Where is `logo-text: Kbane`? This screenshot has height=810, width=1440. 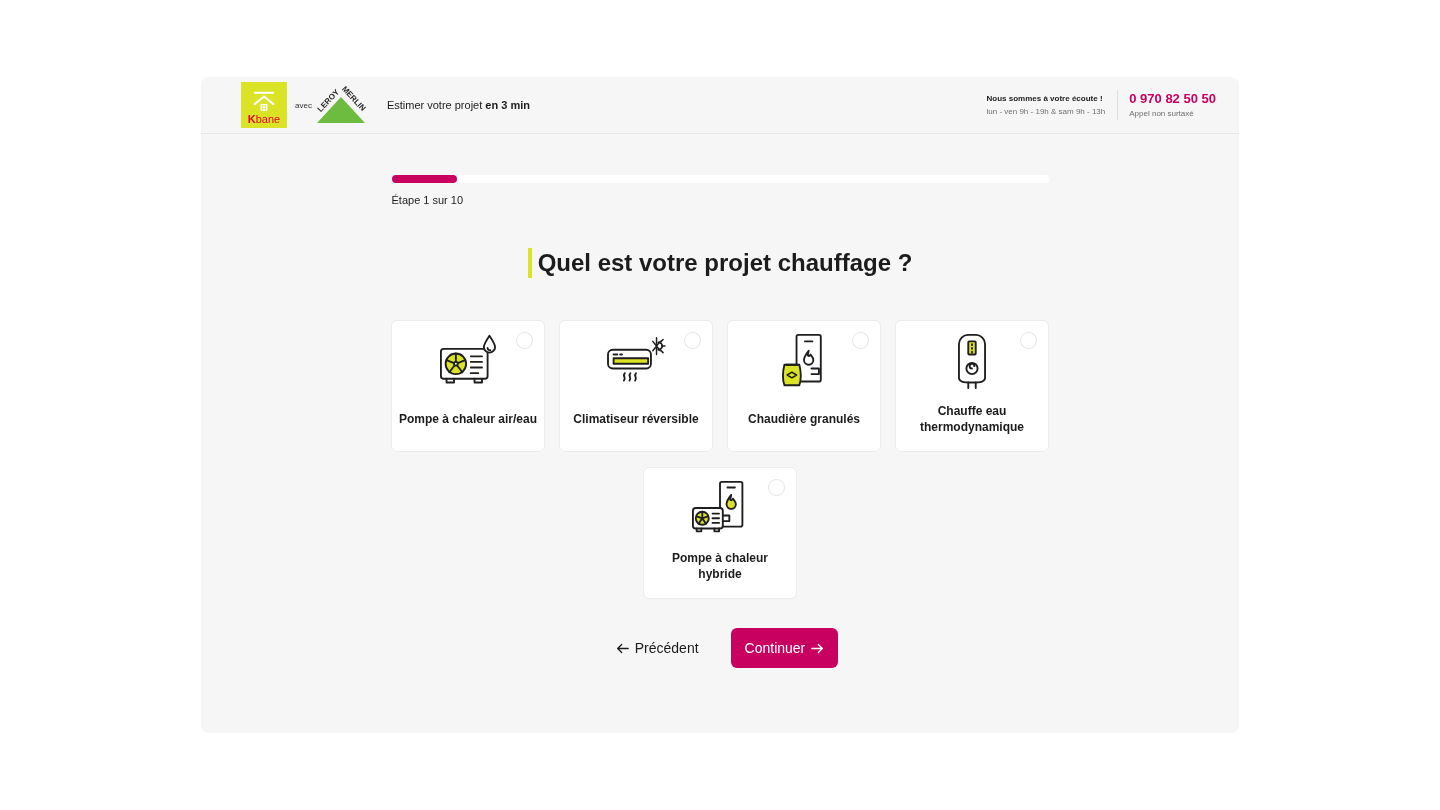 logo-text: Kbane is located at coordinates (264, 119).